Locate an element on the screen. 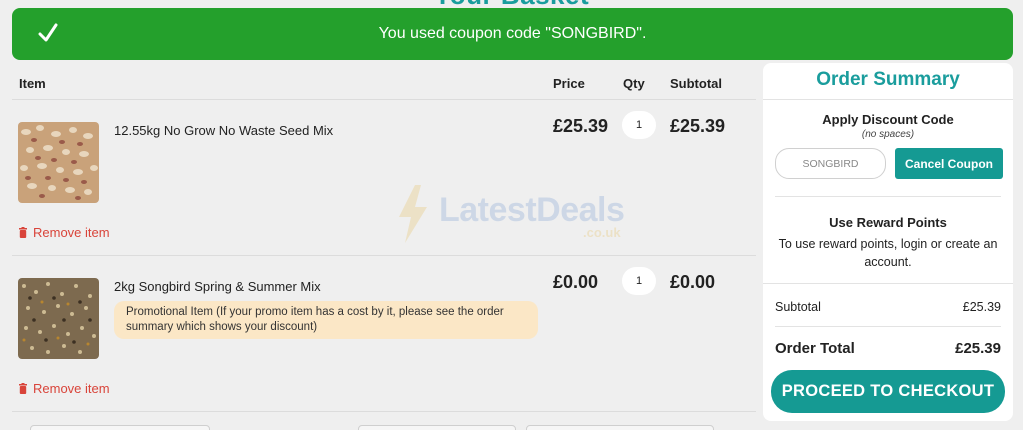 The width and height of the screenshot is (1023, 430). discount-code-note: (no spaces) is located at coordinates (888, 134).